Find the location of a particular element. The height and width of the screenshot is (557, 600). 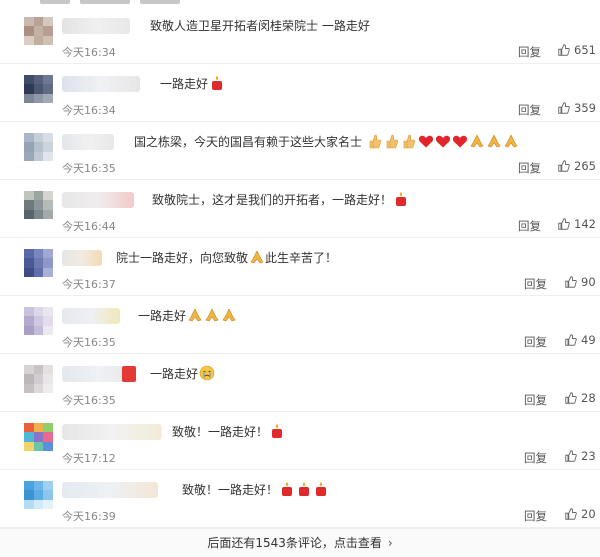

like-count: 23 is located at coordinates (588, 456).